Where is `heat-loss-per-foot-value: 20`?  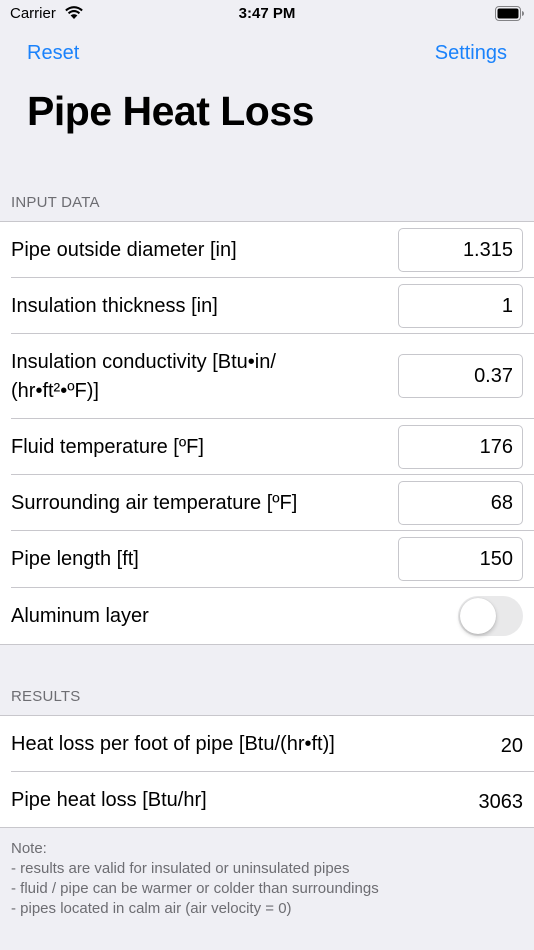 heat-loss-per-foot-value: 20 is located at coordinates (511, 746).